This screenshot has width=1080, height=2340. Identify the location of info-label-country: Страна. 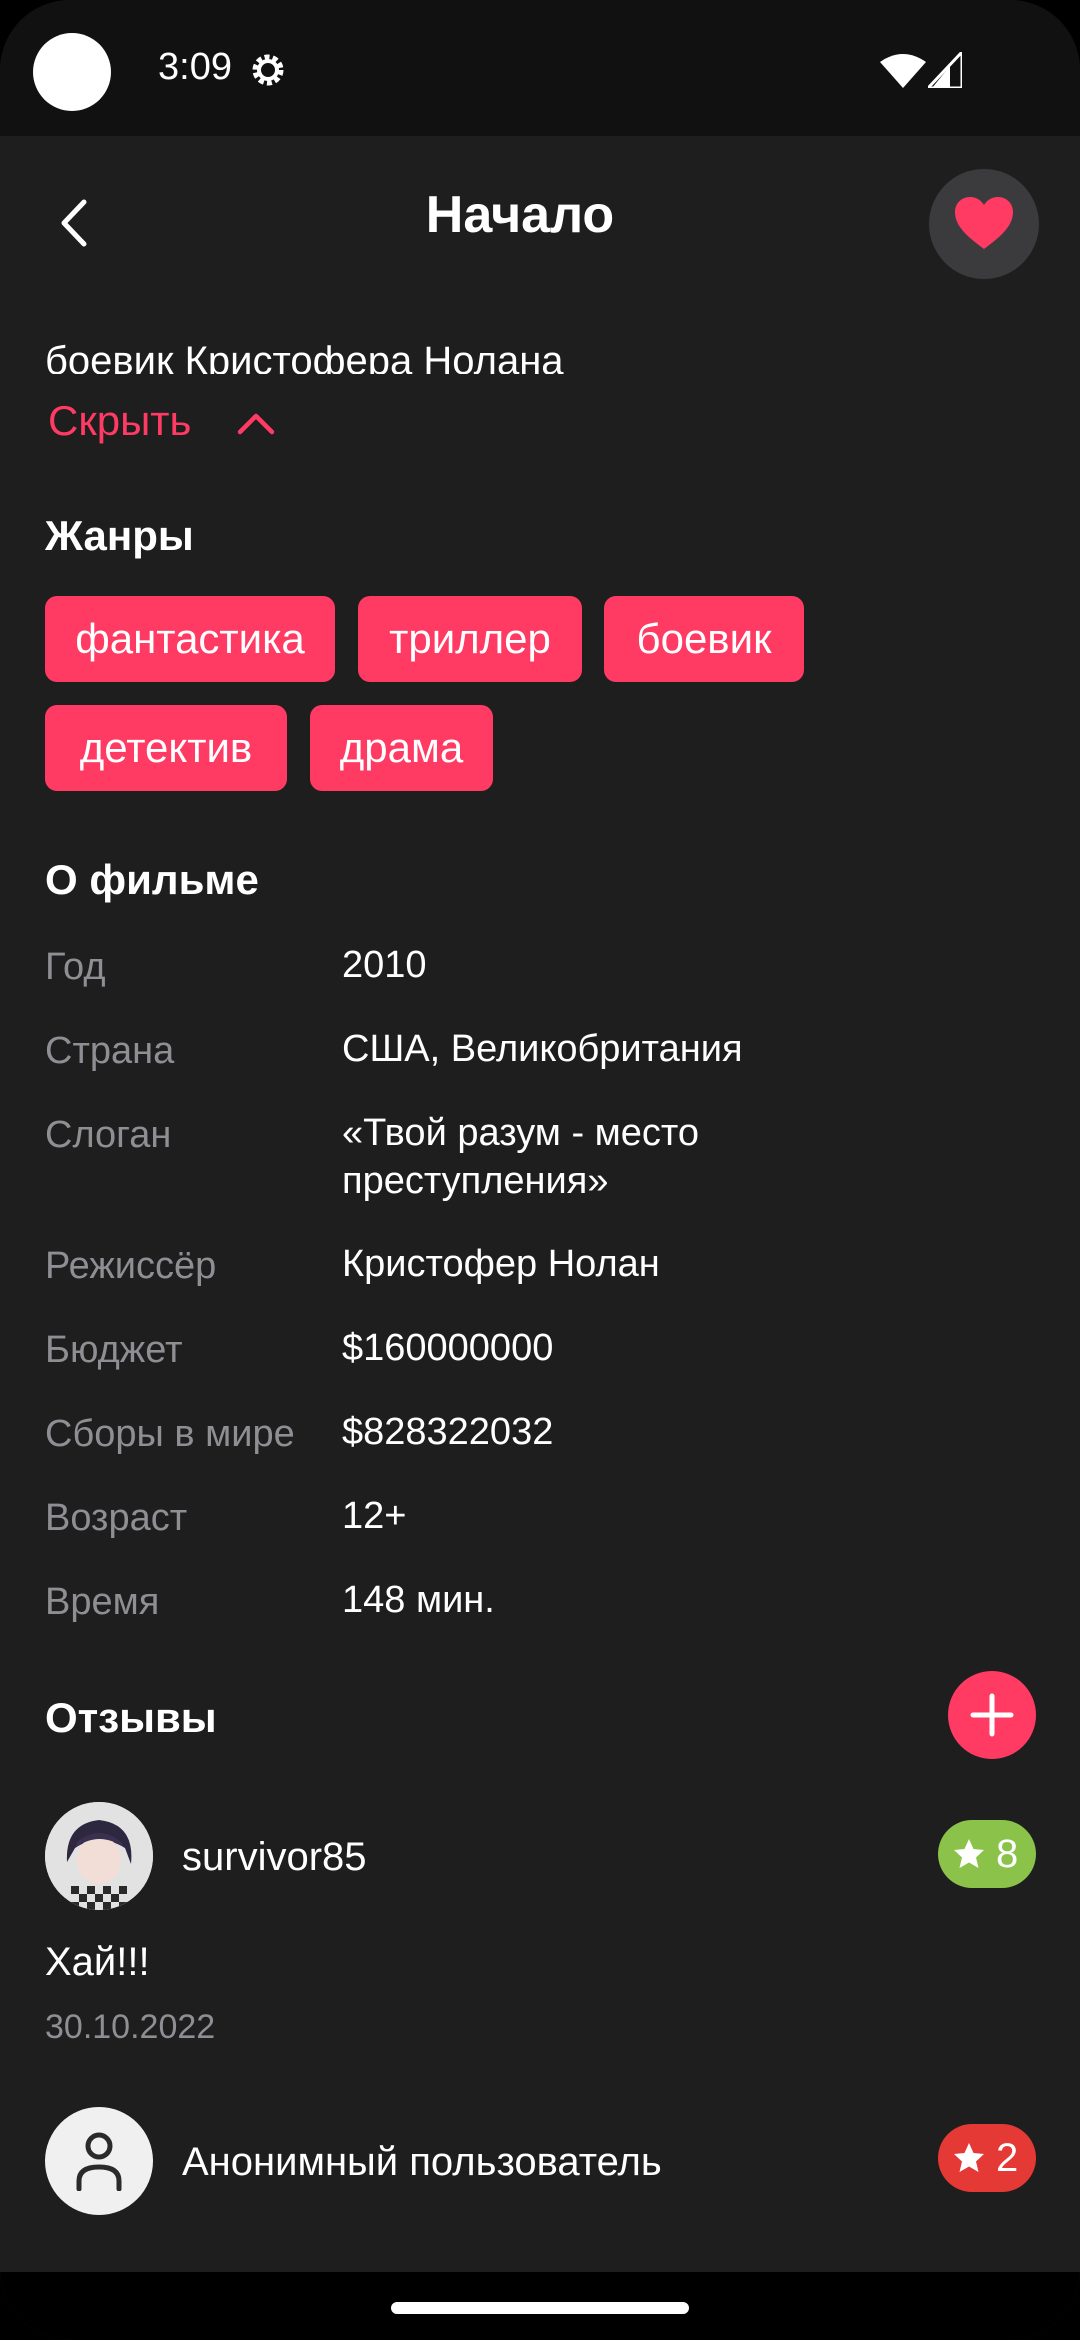
(110, 1051).